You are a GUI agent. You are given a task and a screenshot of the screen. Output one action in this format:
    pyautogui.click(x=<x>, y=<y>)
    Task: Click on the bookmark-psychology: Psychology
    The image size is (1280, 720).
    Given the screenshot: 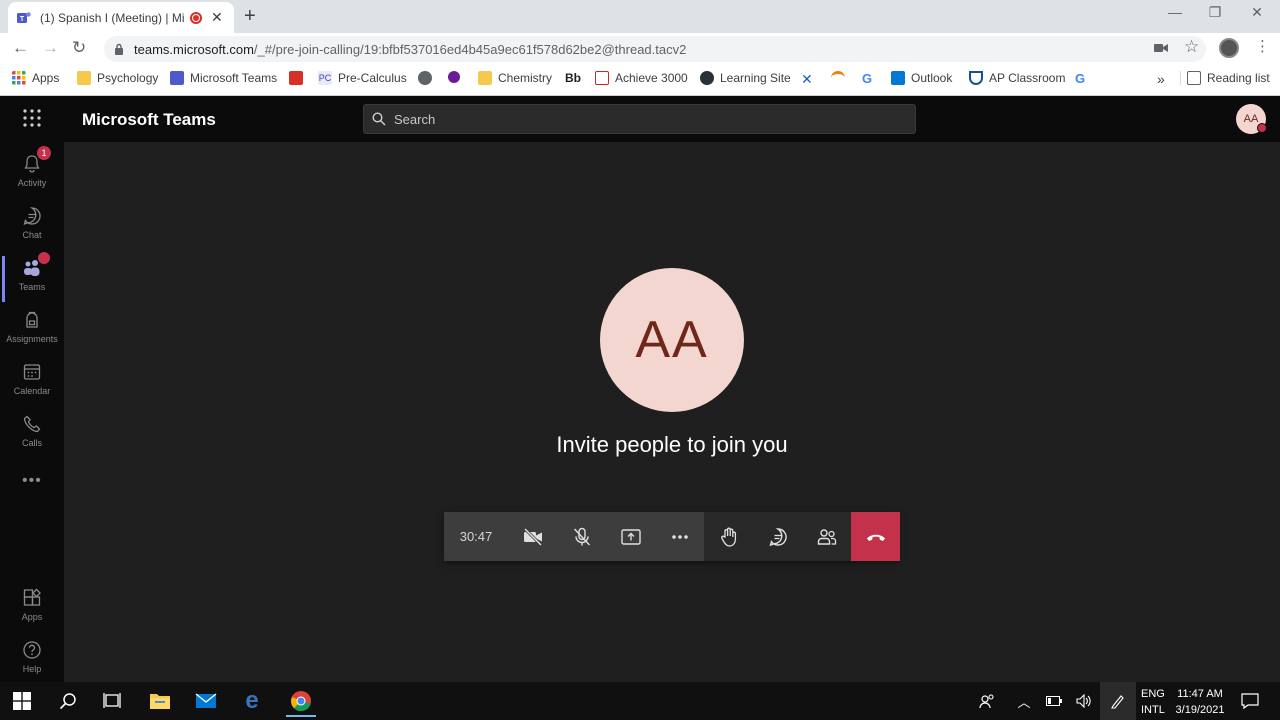 What is the action you would take?
    pyautogui.click(x=117, y=78)
    